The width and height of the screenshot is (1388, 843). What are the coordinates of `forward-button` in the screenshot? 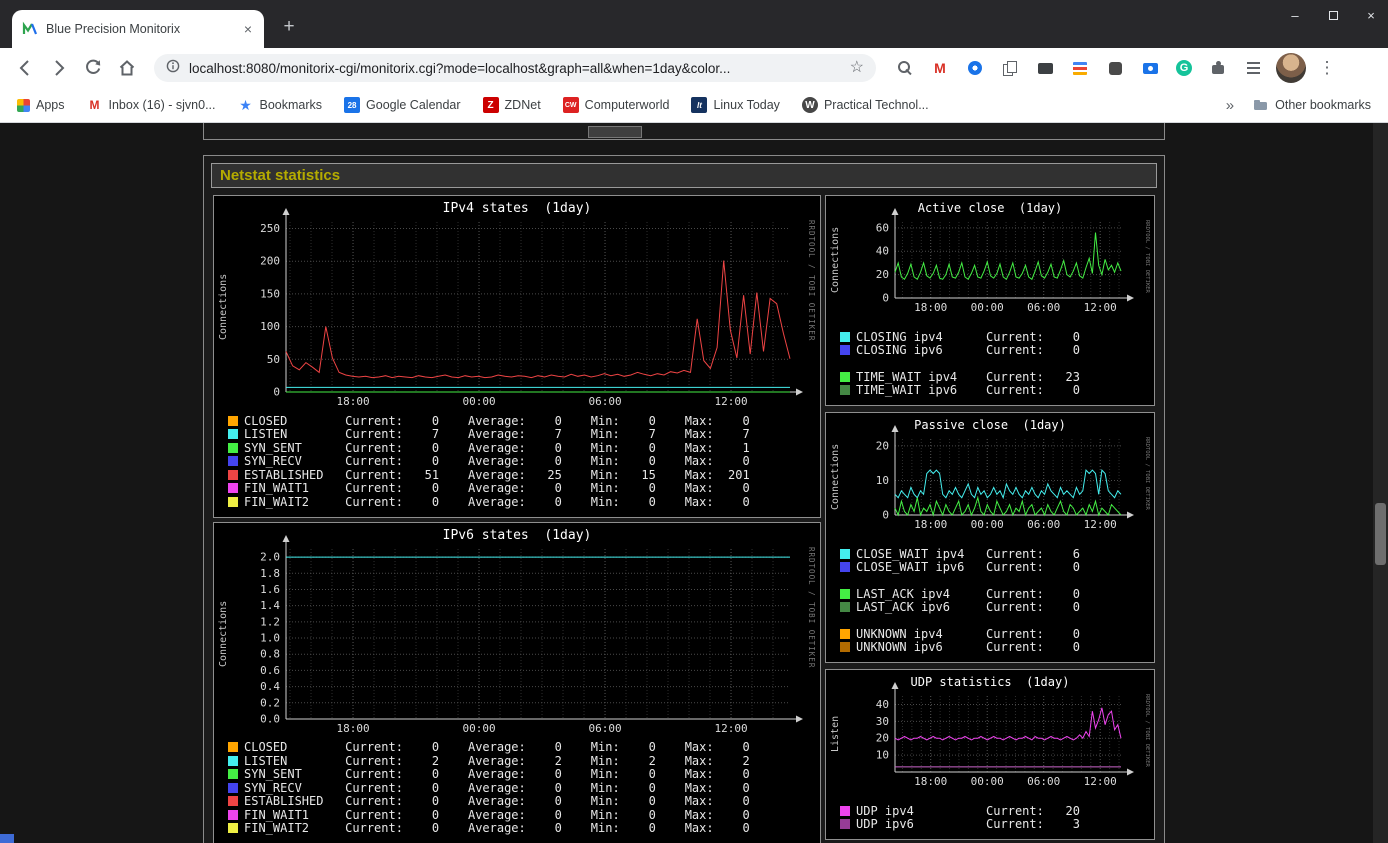 It's located at (59, 68).